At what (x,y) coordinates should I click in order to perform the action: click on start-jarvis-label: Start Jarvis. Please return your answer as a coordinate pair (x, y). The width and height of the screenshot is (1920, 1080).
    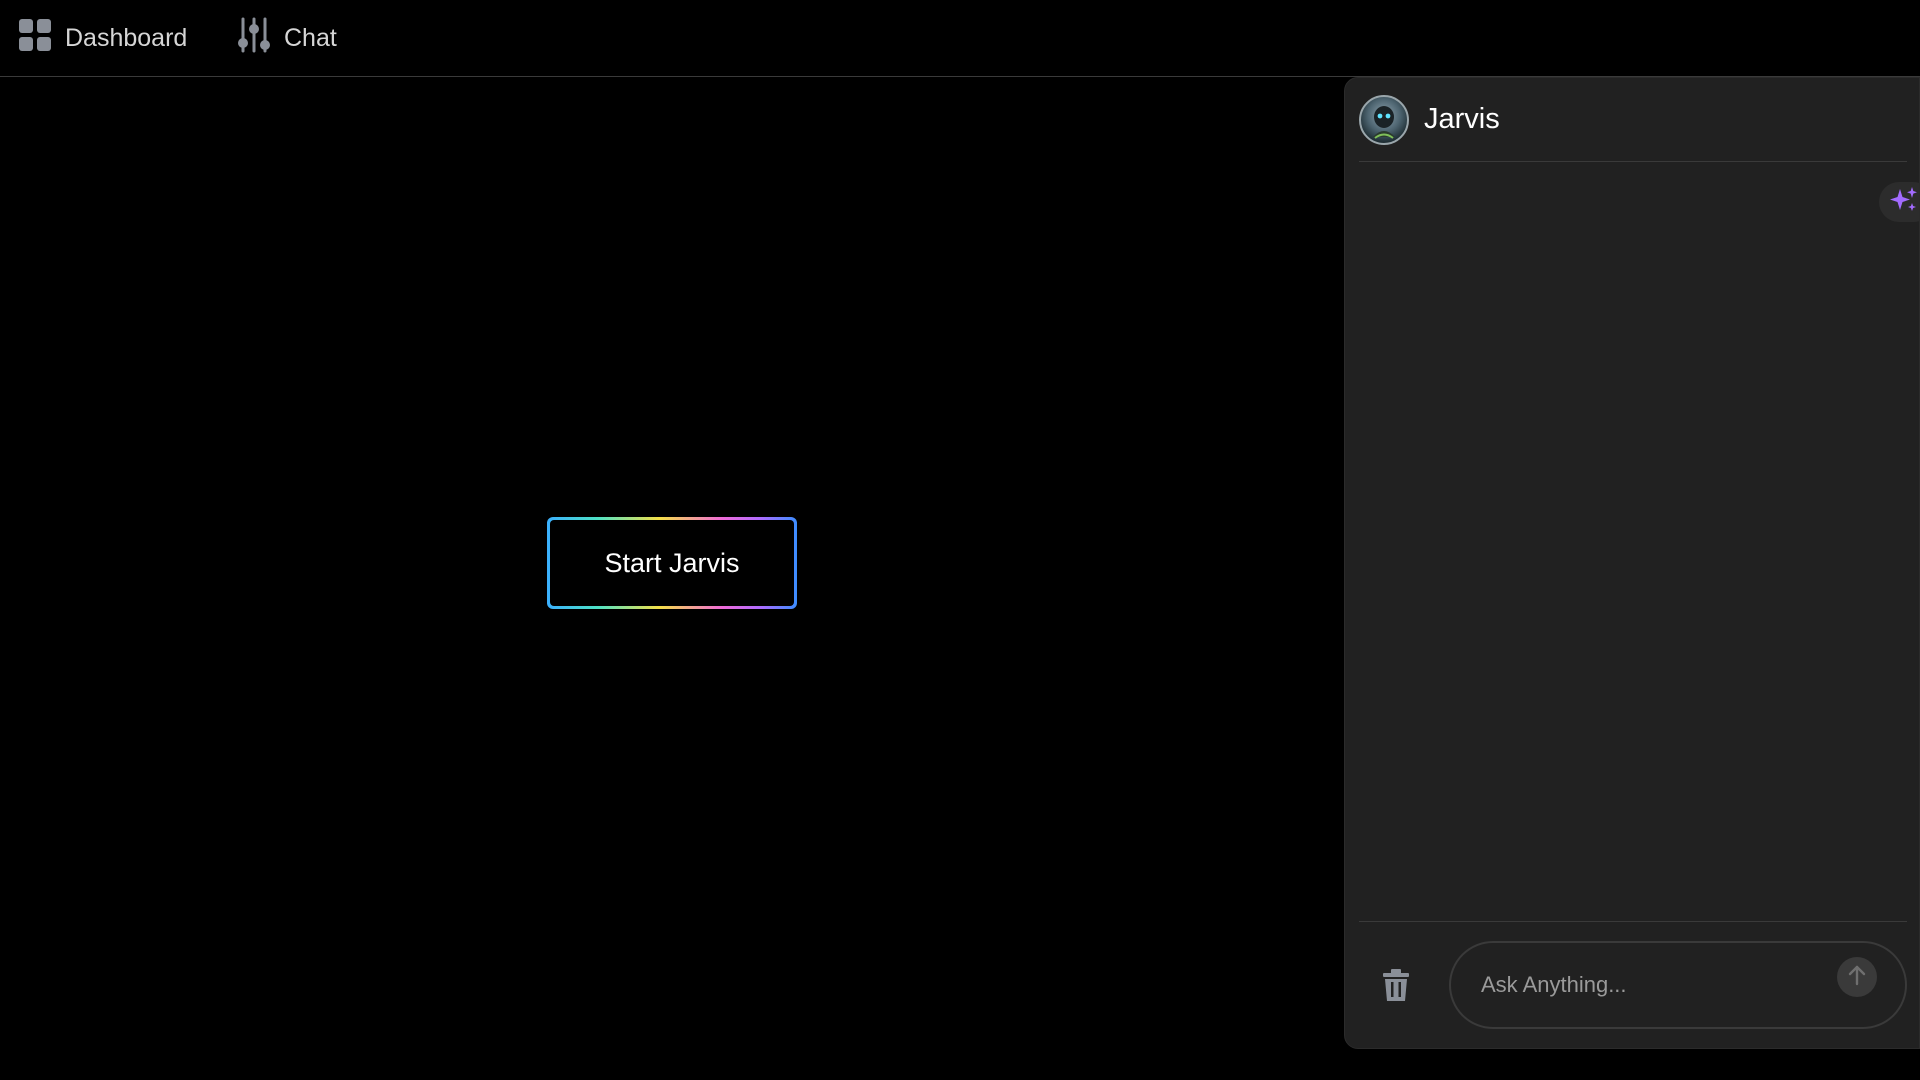
    Looking at the image, I should click on (672, 563).